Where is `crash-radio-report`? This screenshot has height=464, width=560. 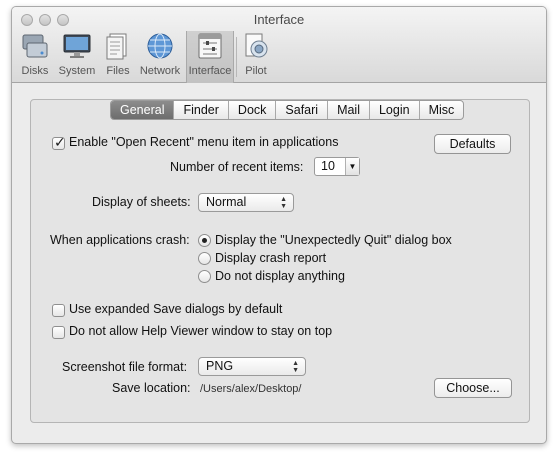 crash-radio-report is located at coordinates (204, 258).